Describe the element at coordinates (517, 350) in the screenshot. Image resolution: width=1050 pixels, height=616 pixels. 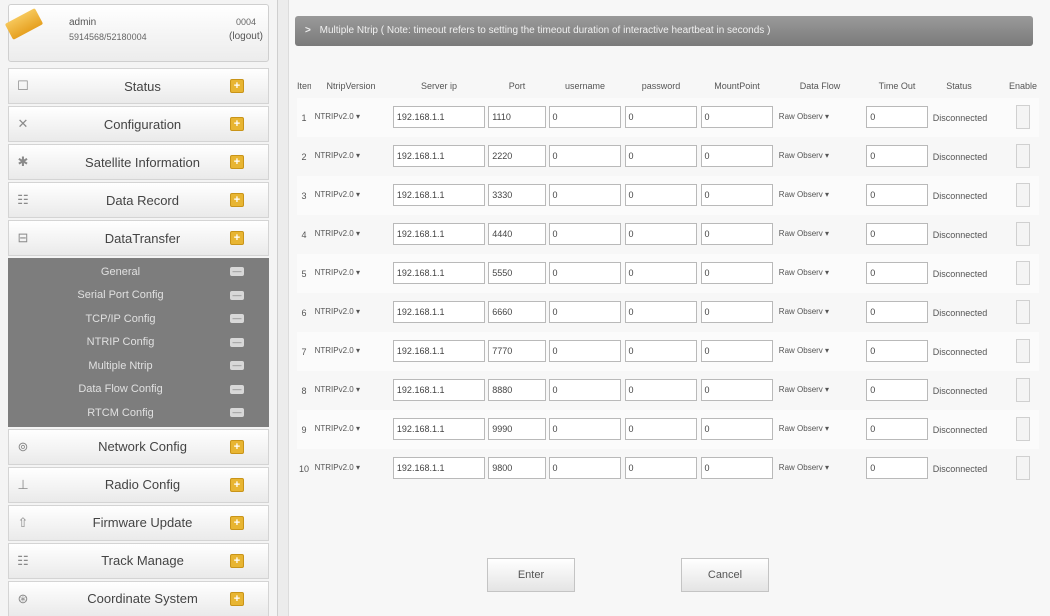
I see `port-input: 7770` at that location.